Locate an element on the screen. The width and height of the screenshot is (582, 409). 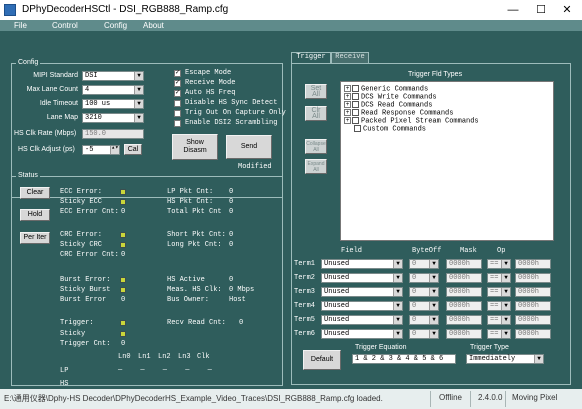
config-group-title: Config is located at coordinates (28, 62).